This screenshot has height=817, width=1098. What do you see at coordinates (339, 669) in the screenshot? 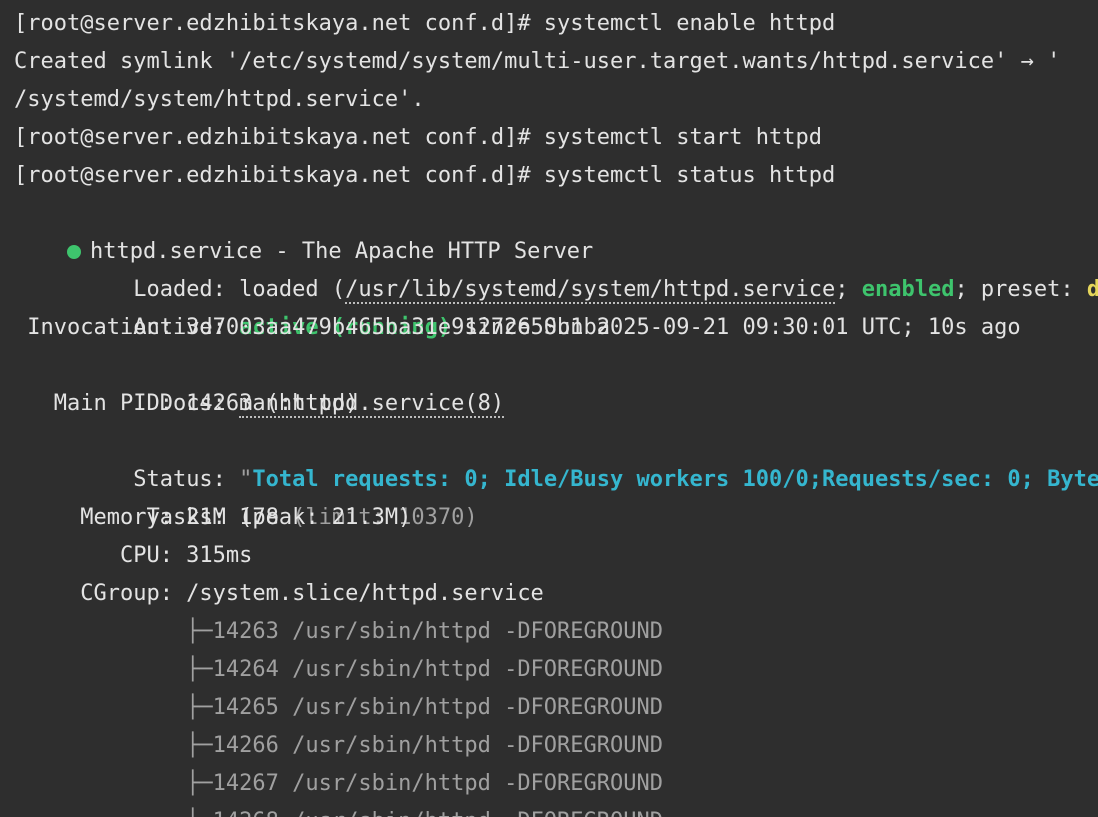
I see `process-row: ├─14264 /usr/sbin/httpd -DFOREGROUND` at bounding box center [339, 669].